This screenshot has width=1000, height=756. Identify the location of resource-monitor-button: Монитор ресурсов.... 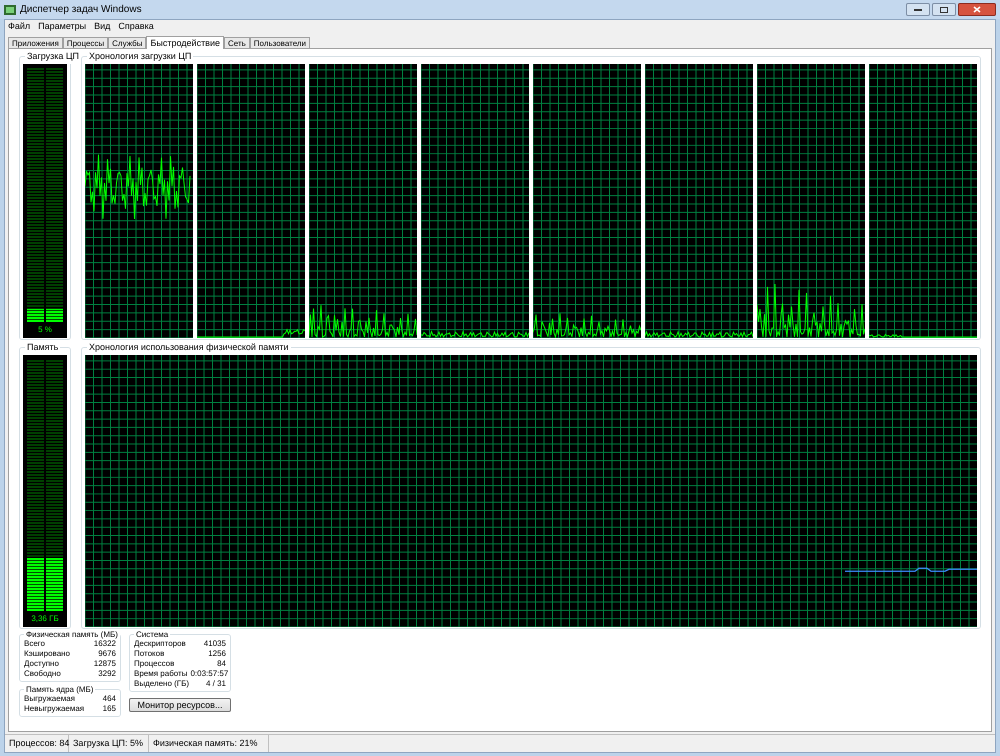
(180, 705).